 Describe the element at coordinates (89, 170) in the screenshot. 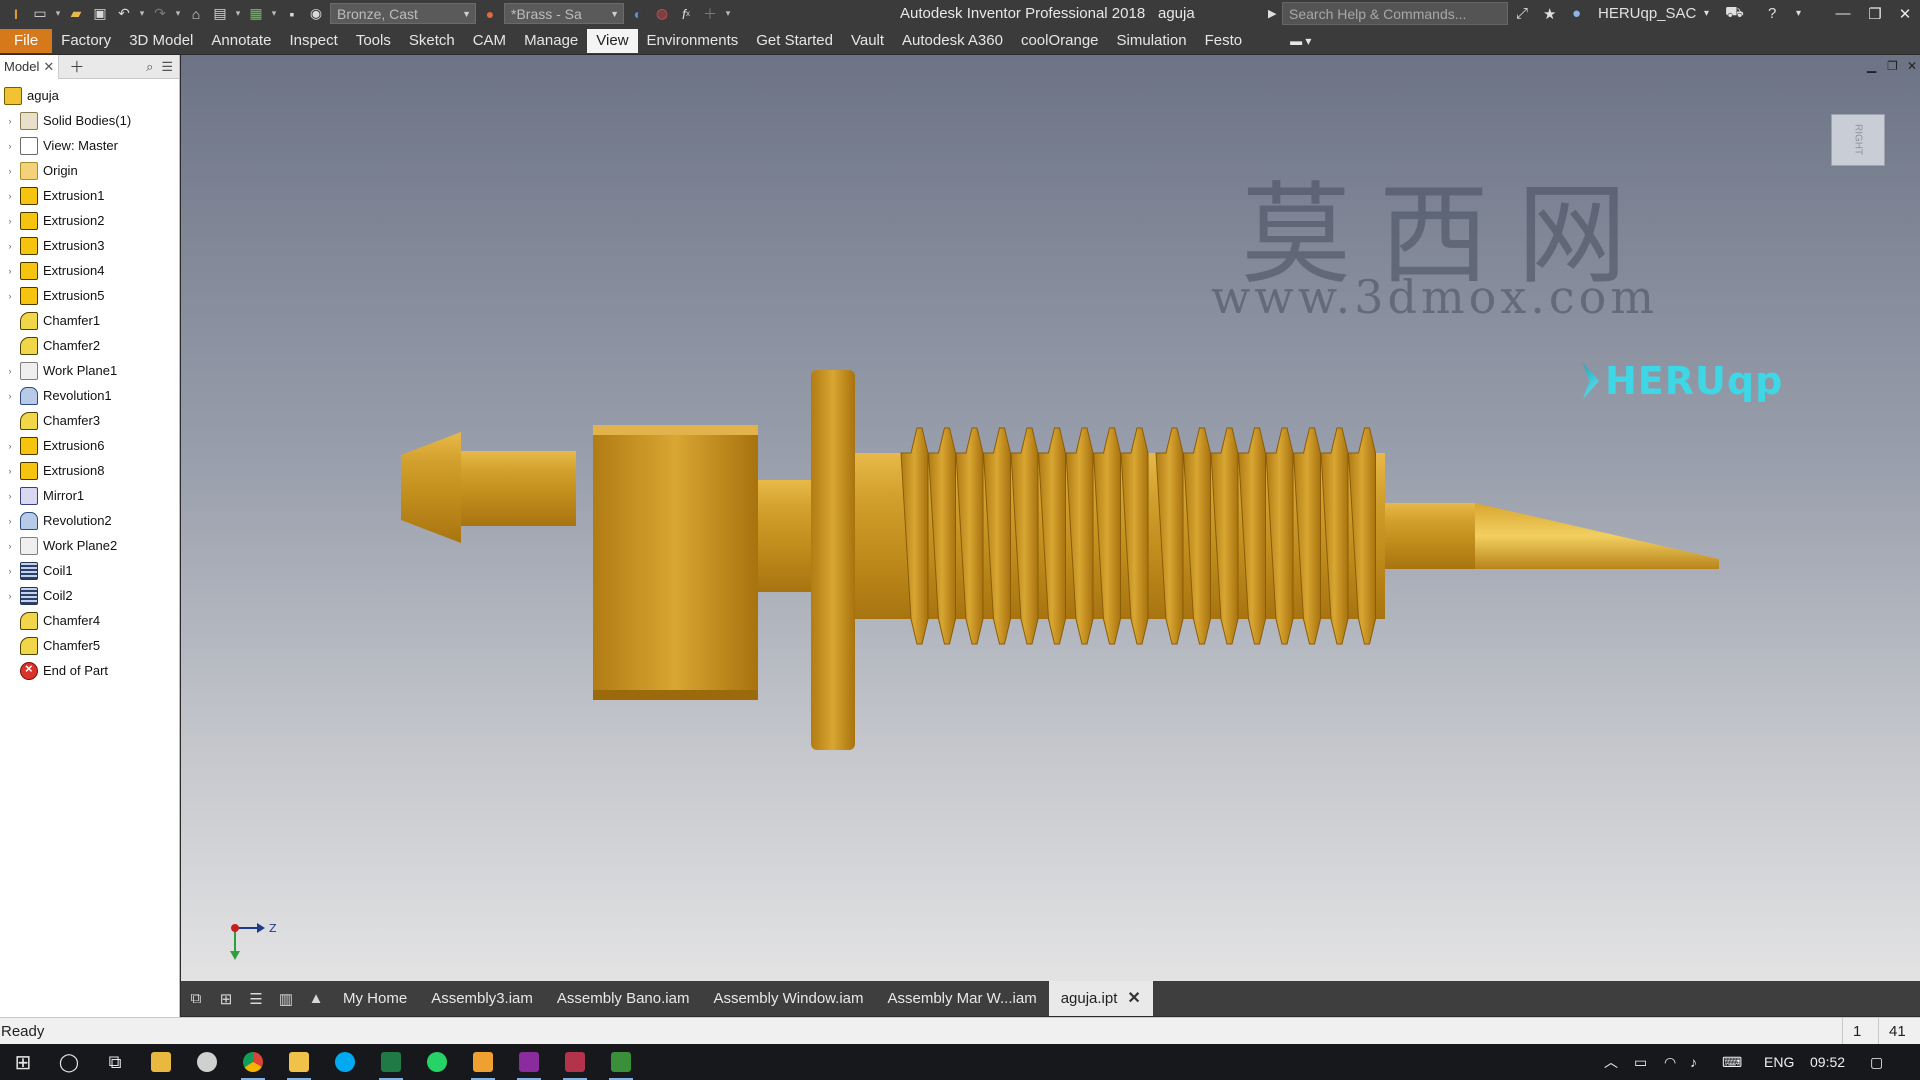

I see `tree-item: › Origin` at that location.